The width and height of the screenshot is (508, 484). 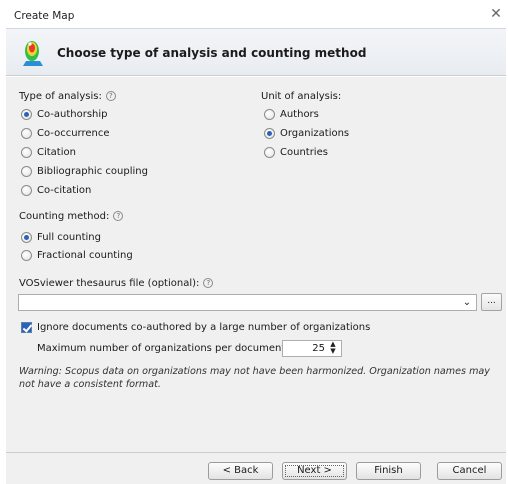 I want to click on radio-label: Co-authorship, so click(x=72, y=114).